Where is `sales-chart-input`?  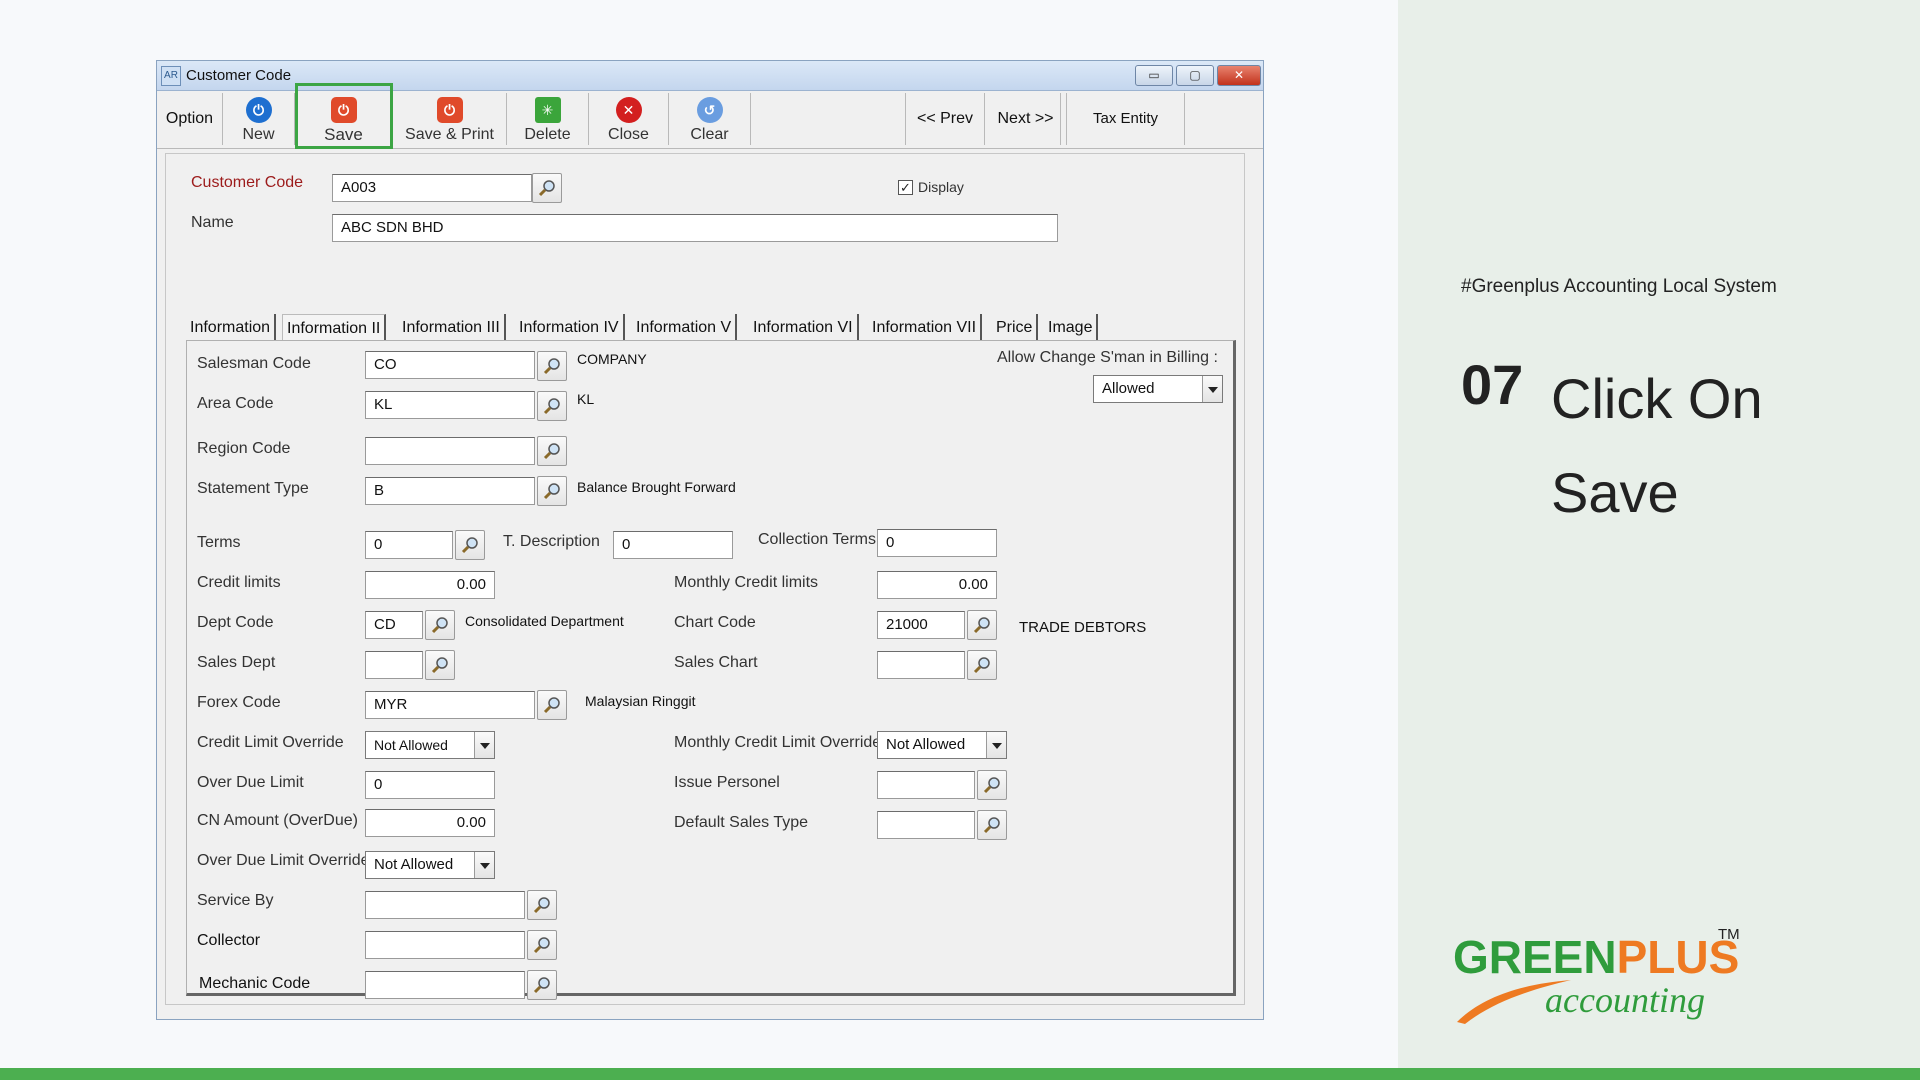 sales-chart-input is located at coordinates (921, 665).